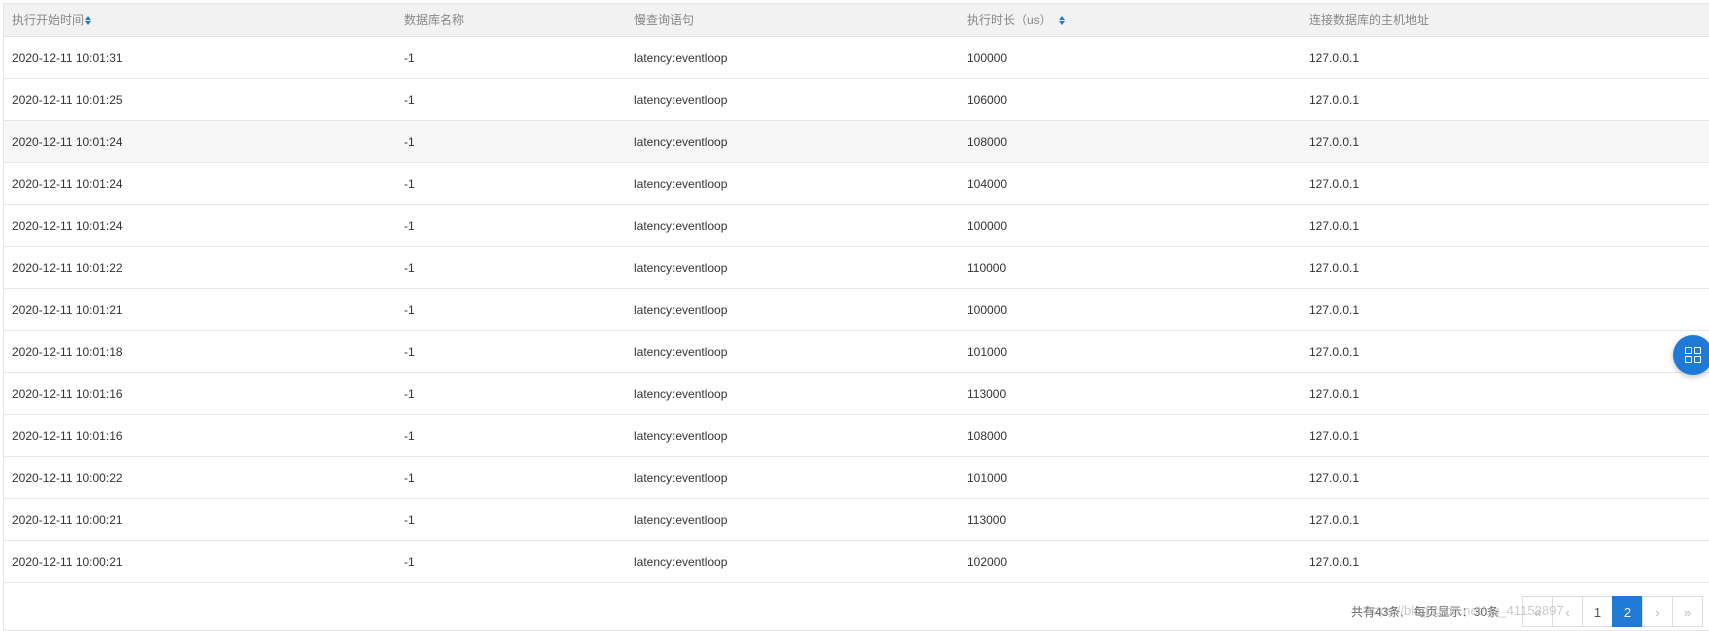 The height and width of the screenshot is (631, 1709). What do you see at coordinates (1537, 611) in the screenshot?
I see `first-page-button: «` at bounding box center [1537, 611].